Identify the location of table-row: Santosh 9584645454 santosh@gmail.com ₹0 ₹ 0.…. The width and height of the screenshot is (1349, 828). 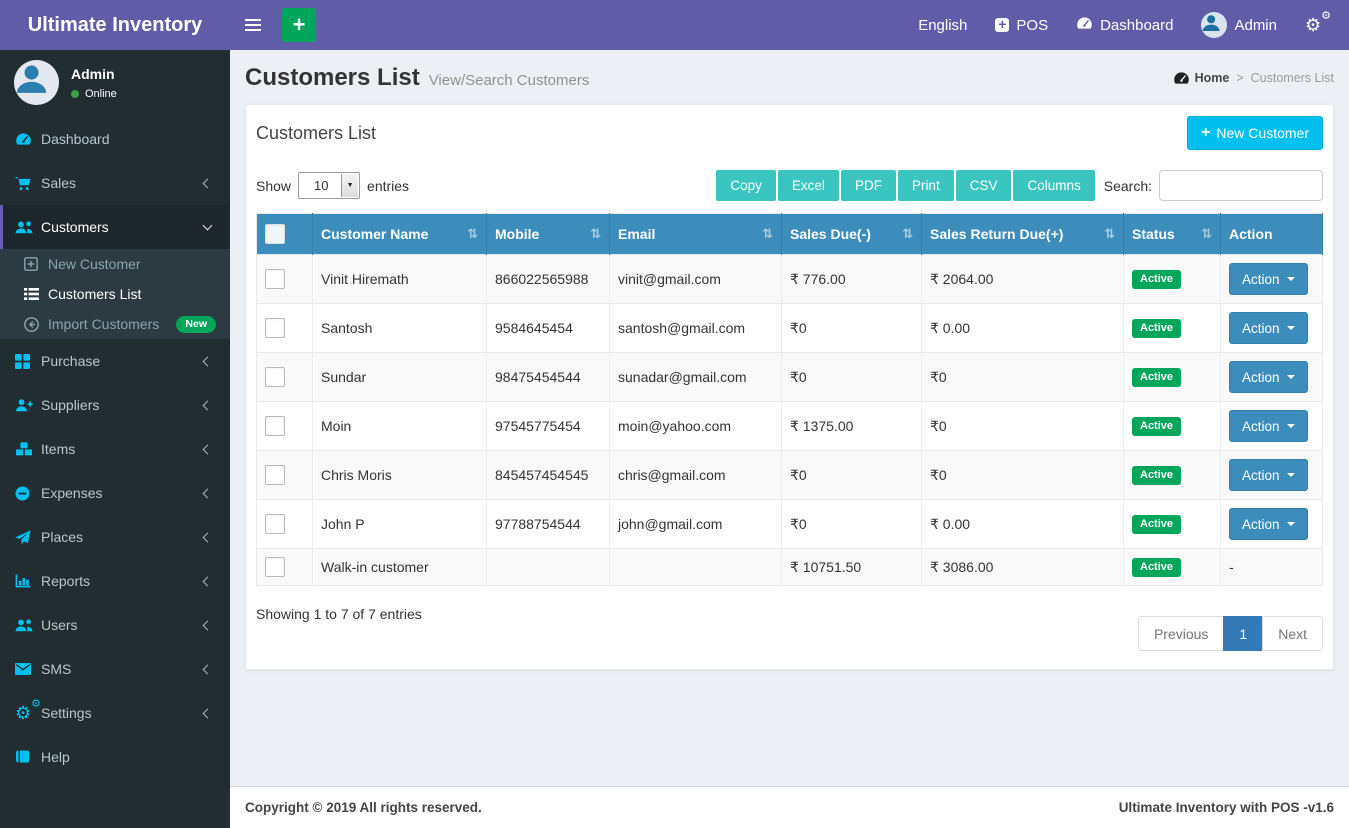
(789, 328).